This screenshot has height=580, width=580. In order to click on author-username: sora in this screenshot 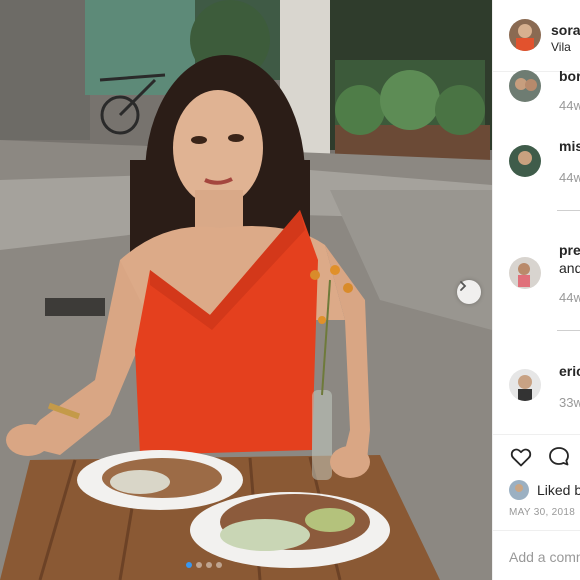, I will do `click(565, 30)`.